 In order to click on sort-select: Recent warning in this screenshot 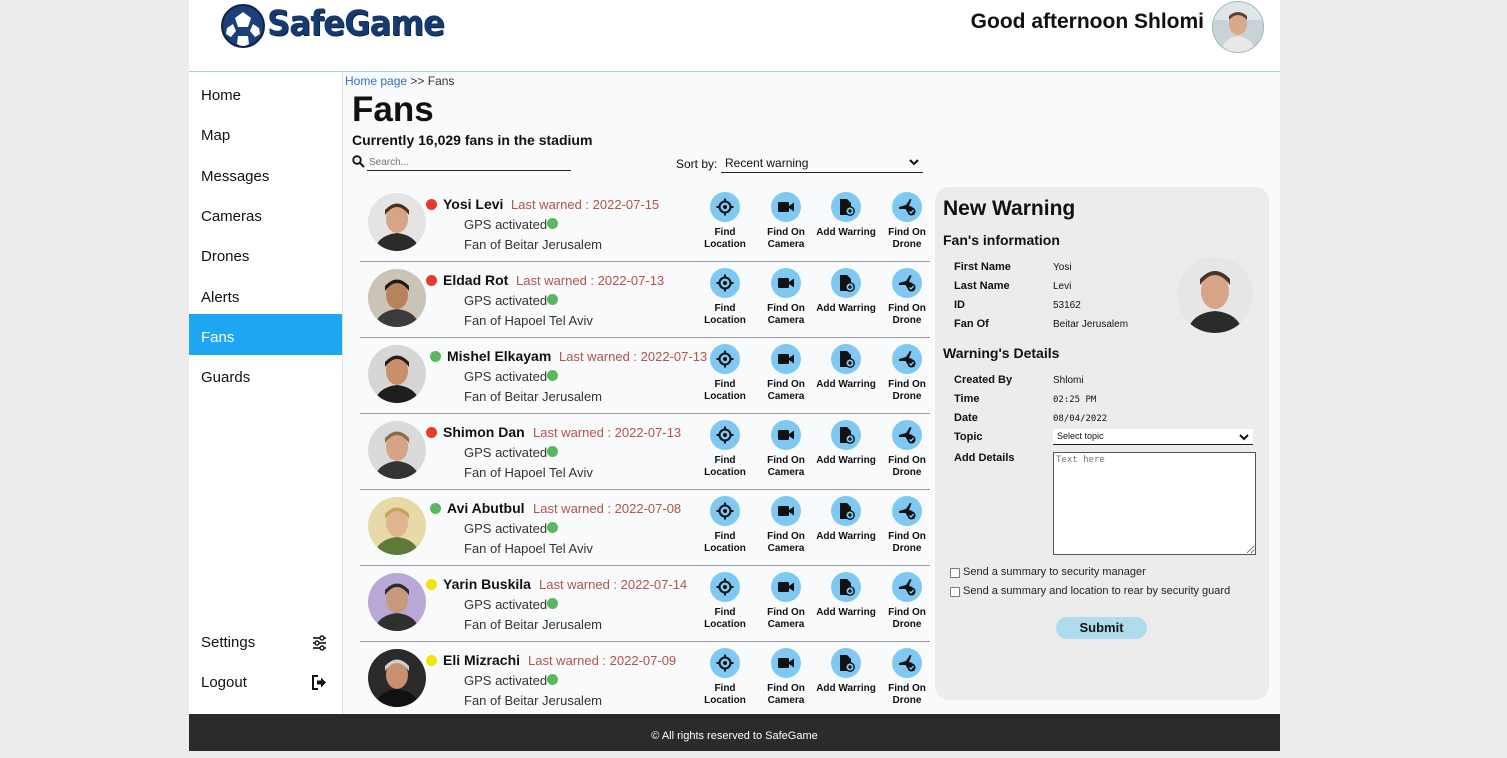, I will do `click(822, 164)`.